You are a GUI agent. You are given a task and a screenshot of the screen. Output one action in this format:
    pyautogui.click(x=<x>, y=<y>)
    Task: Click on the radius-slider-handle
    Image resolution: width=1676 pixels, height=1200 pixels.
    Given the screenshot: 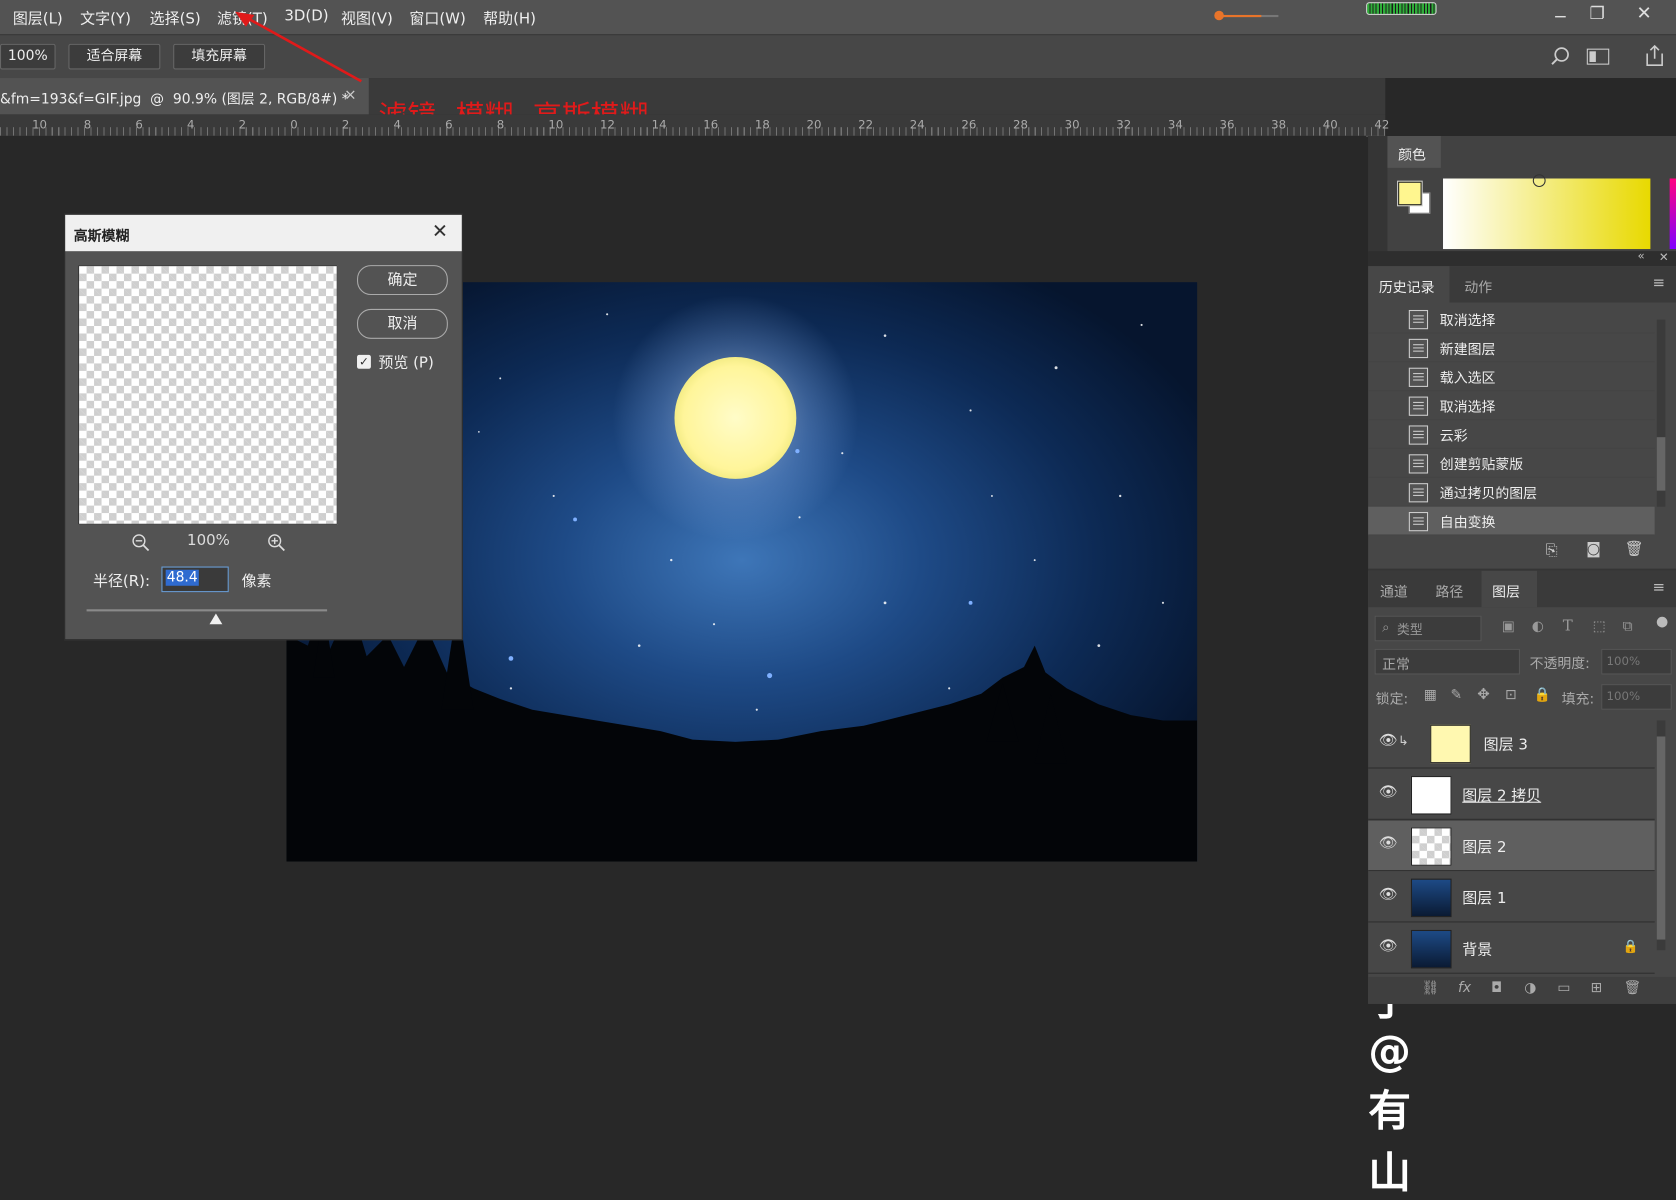 What is the action you would take?
    pyautogui.click(x=216, y=619)
    